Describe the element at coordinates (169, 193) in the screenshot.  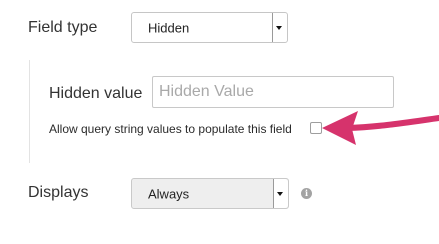
I see `displays-selected-value: Always` at that location.